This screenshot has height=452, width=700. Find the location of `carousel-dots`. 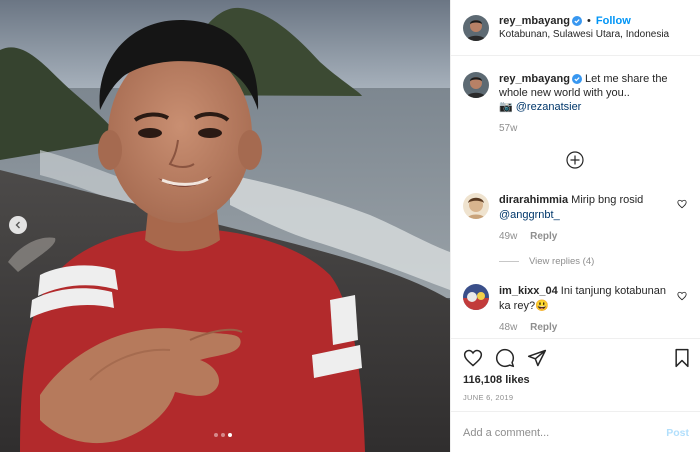

carousel-dots is located at coordinates (223, 435).